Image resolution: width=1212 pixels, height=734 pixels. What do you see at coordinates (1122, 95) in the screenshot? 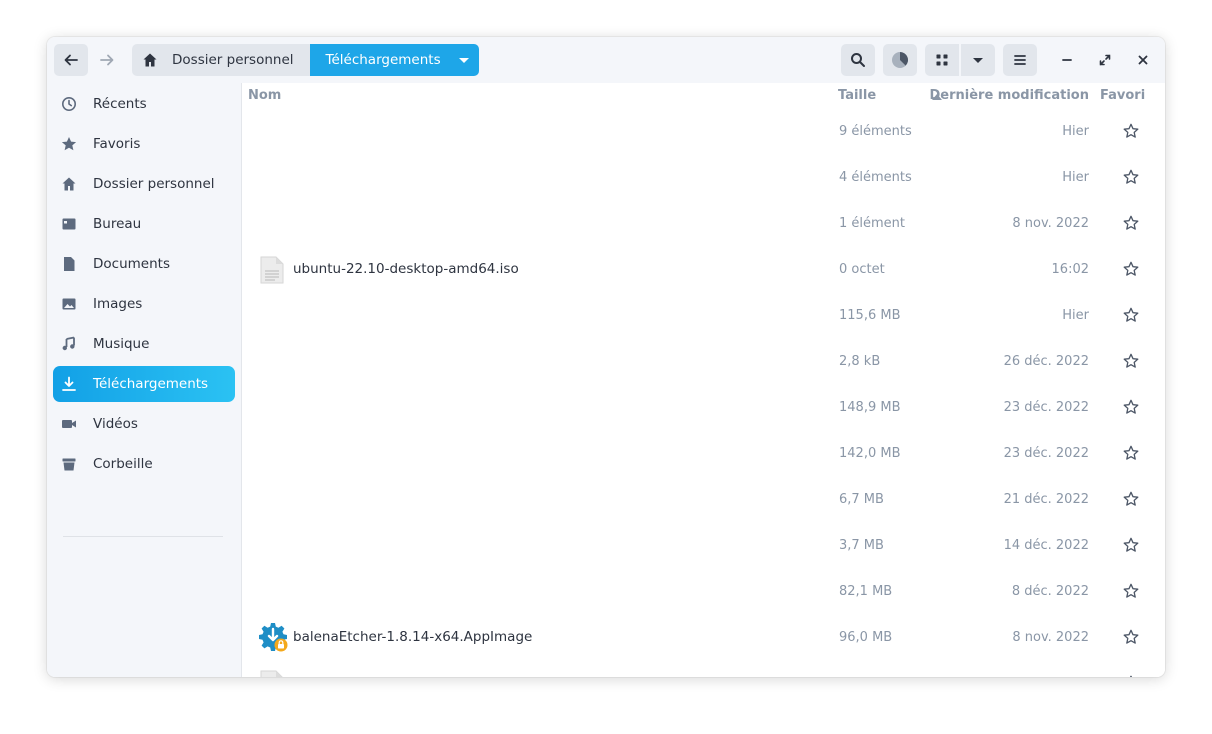
I see `column-header-favorite: Favori` at bounding box center [1122, 95].